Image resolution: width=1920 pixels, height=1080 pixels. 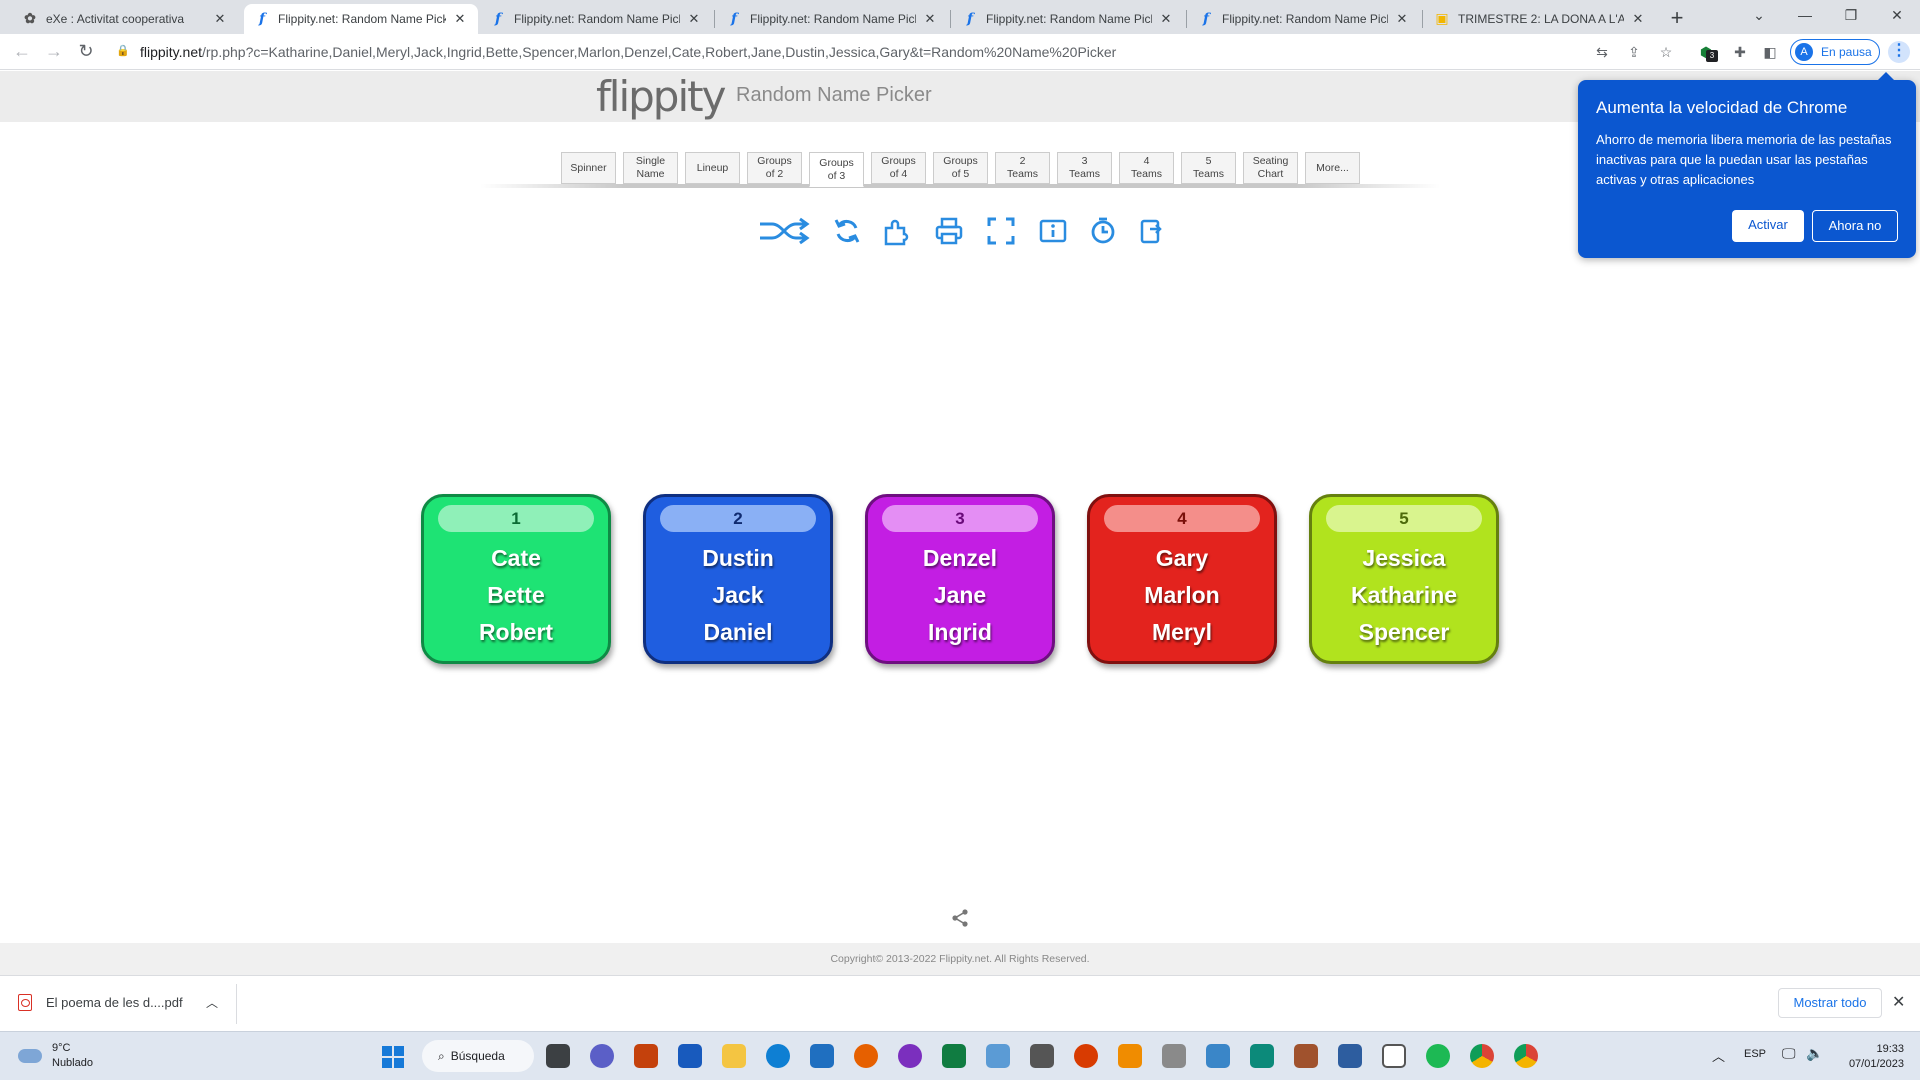 What do you see at coordinates (1540, 19) in the screenshot?
I see `tab-trimestre: ▣ TRIMESTRE 2: LA DONA A L'ANTIGUITAT ✕` at bounding box center [1540, 19].